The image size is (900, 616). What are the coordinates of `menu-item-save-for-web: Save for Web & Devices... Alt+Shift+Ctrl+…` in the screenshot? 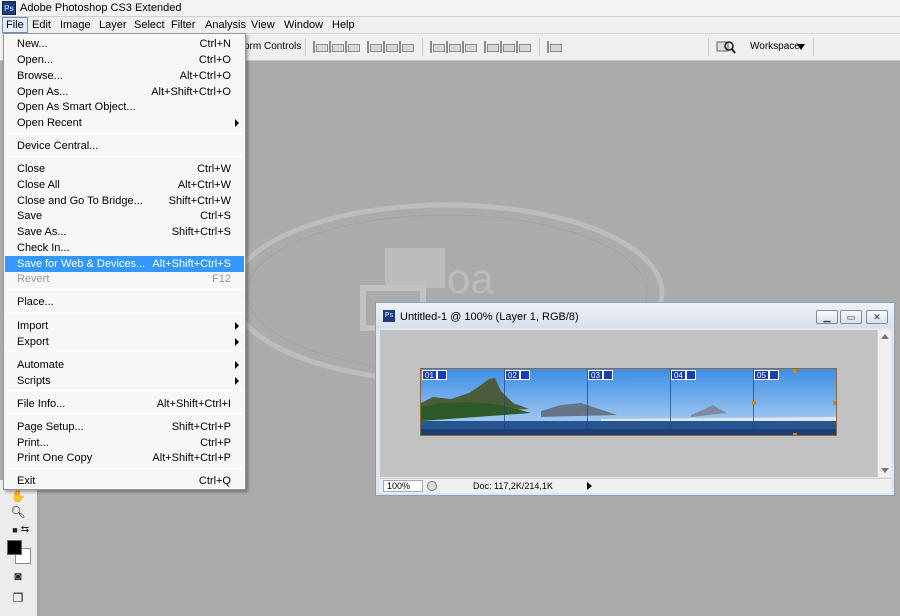 It's located at (124, 264).